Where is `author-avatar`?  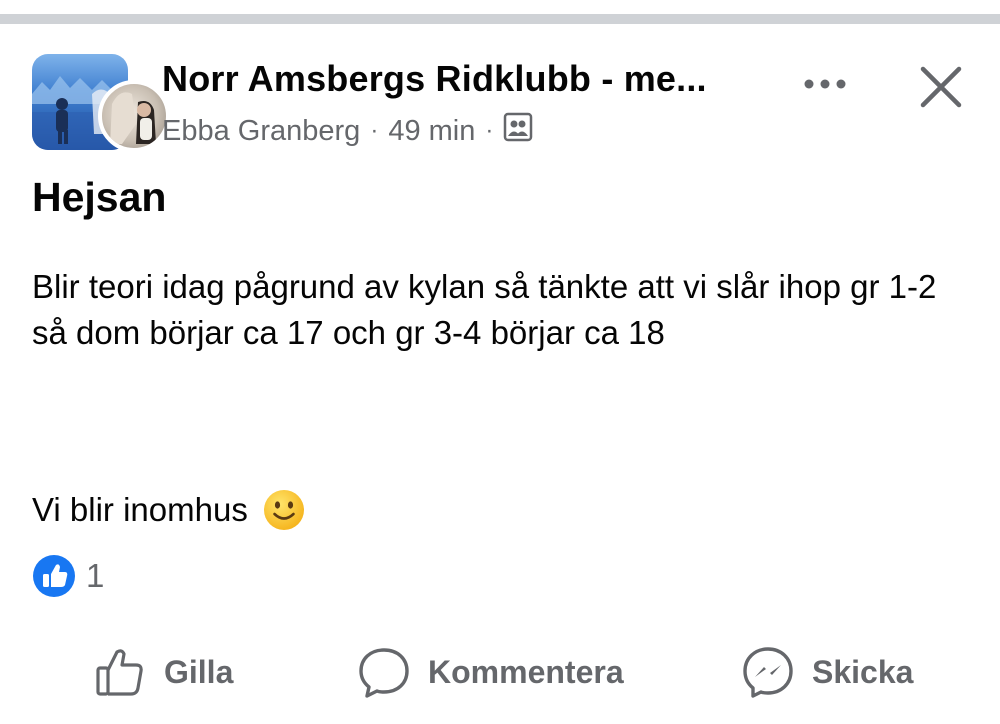 author-avatar is located at coordinates (134, 116).